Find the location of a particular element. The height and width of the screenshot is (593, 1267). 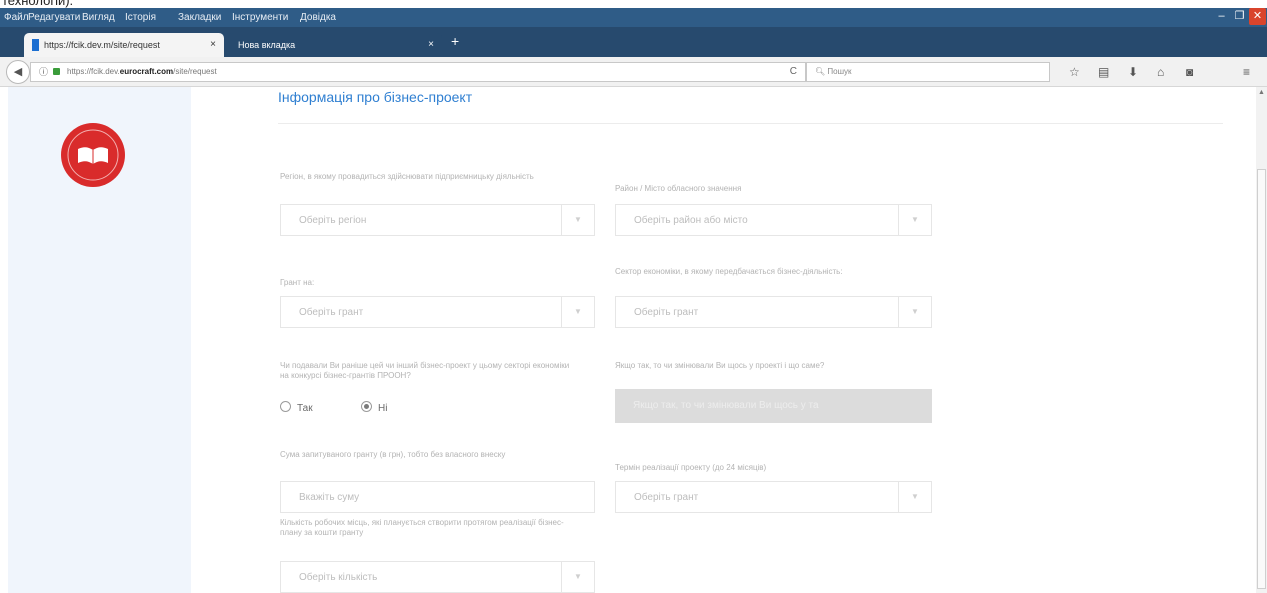

menu-history: Історія is located at coordinates (140, 17).